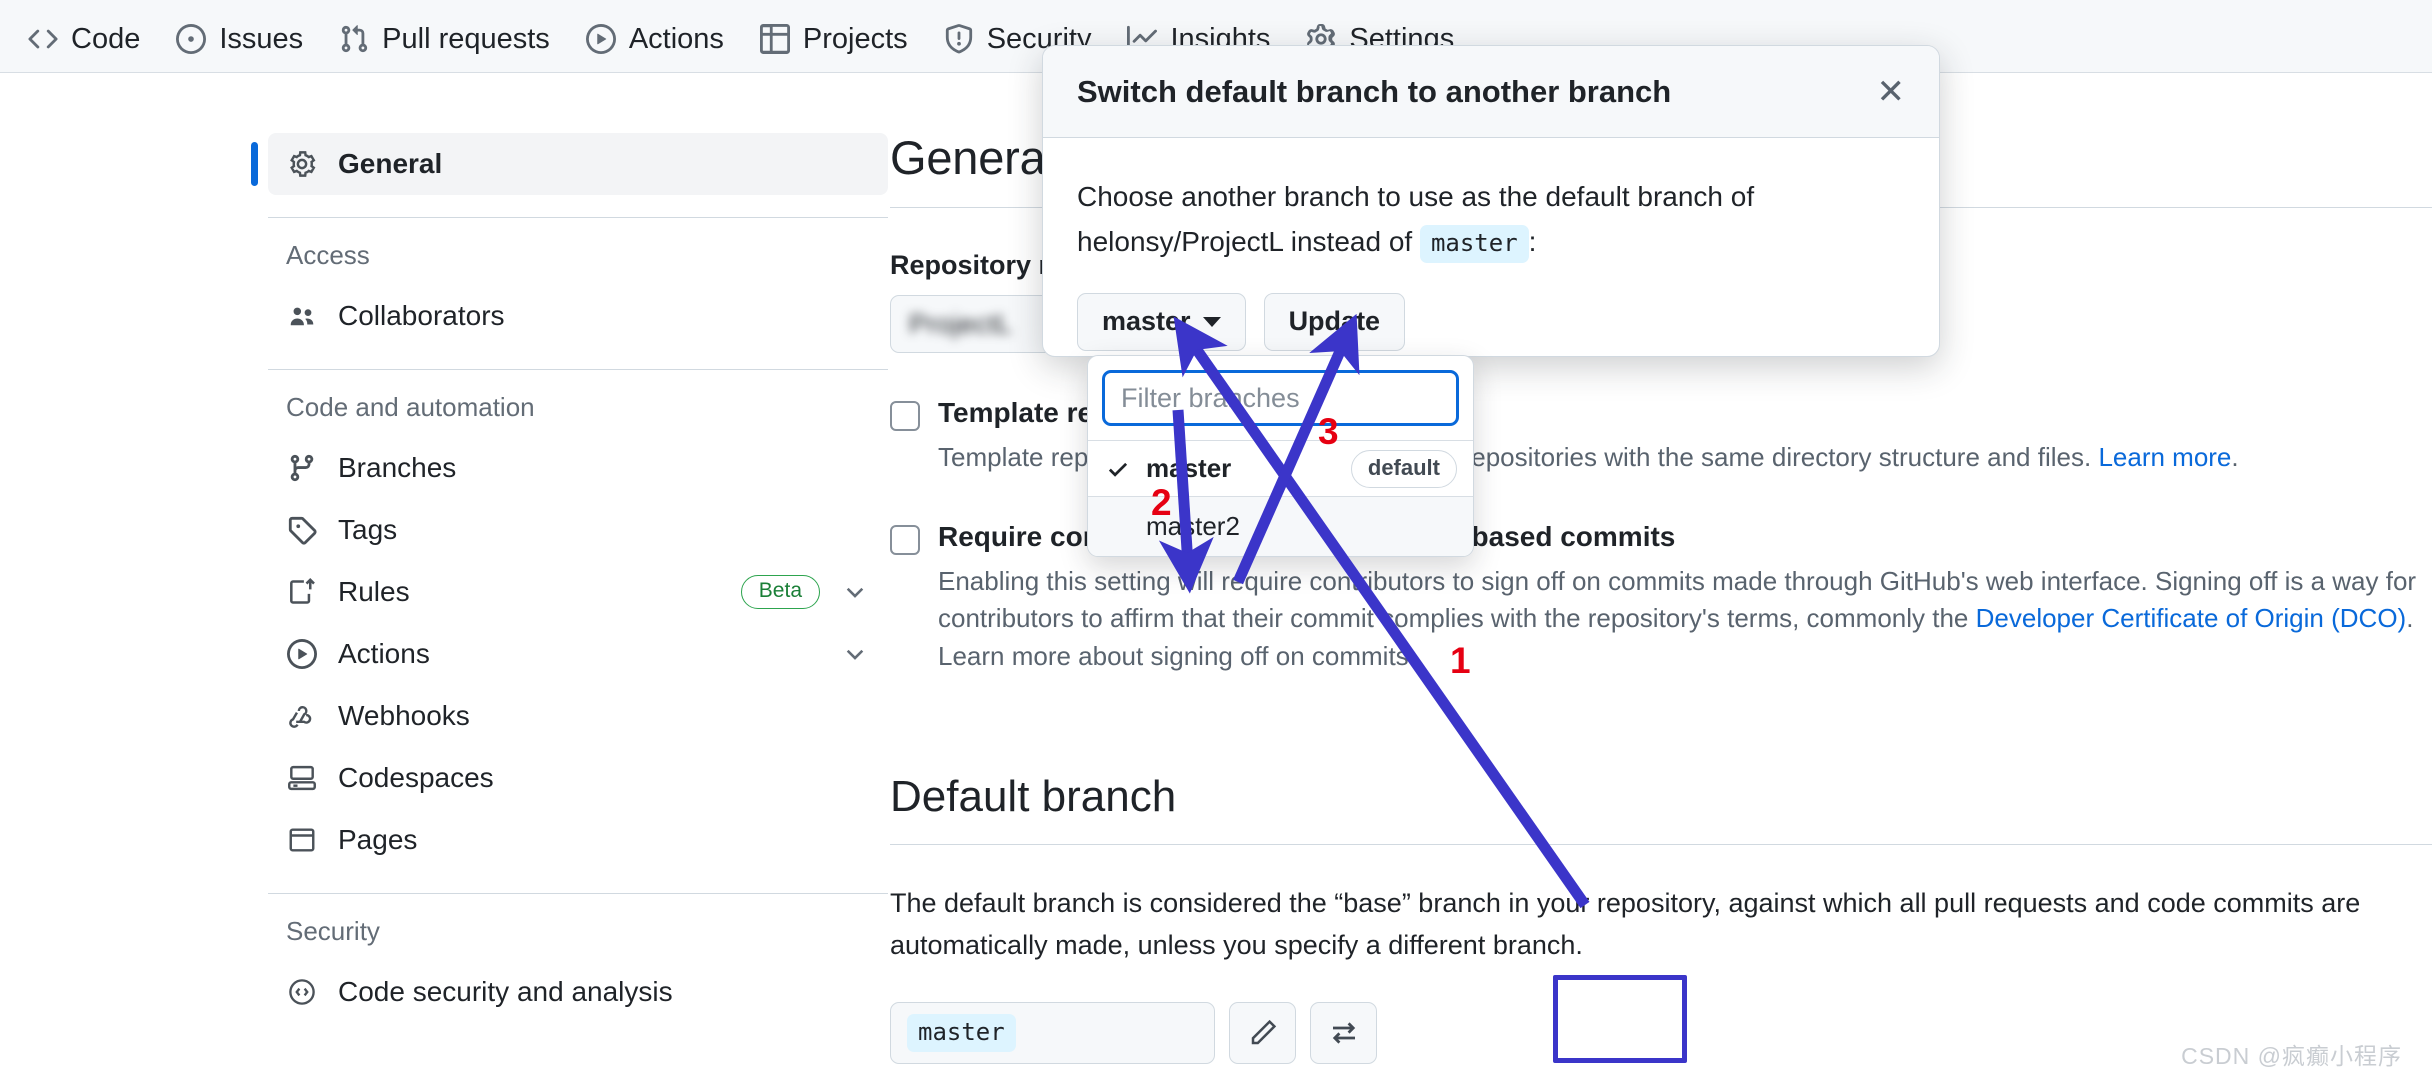 The image size is (2432, 1089). I want to click on sidebar-item-label: Pages, so click(378, 839).